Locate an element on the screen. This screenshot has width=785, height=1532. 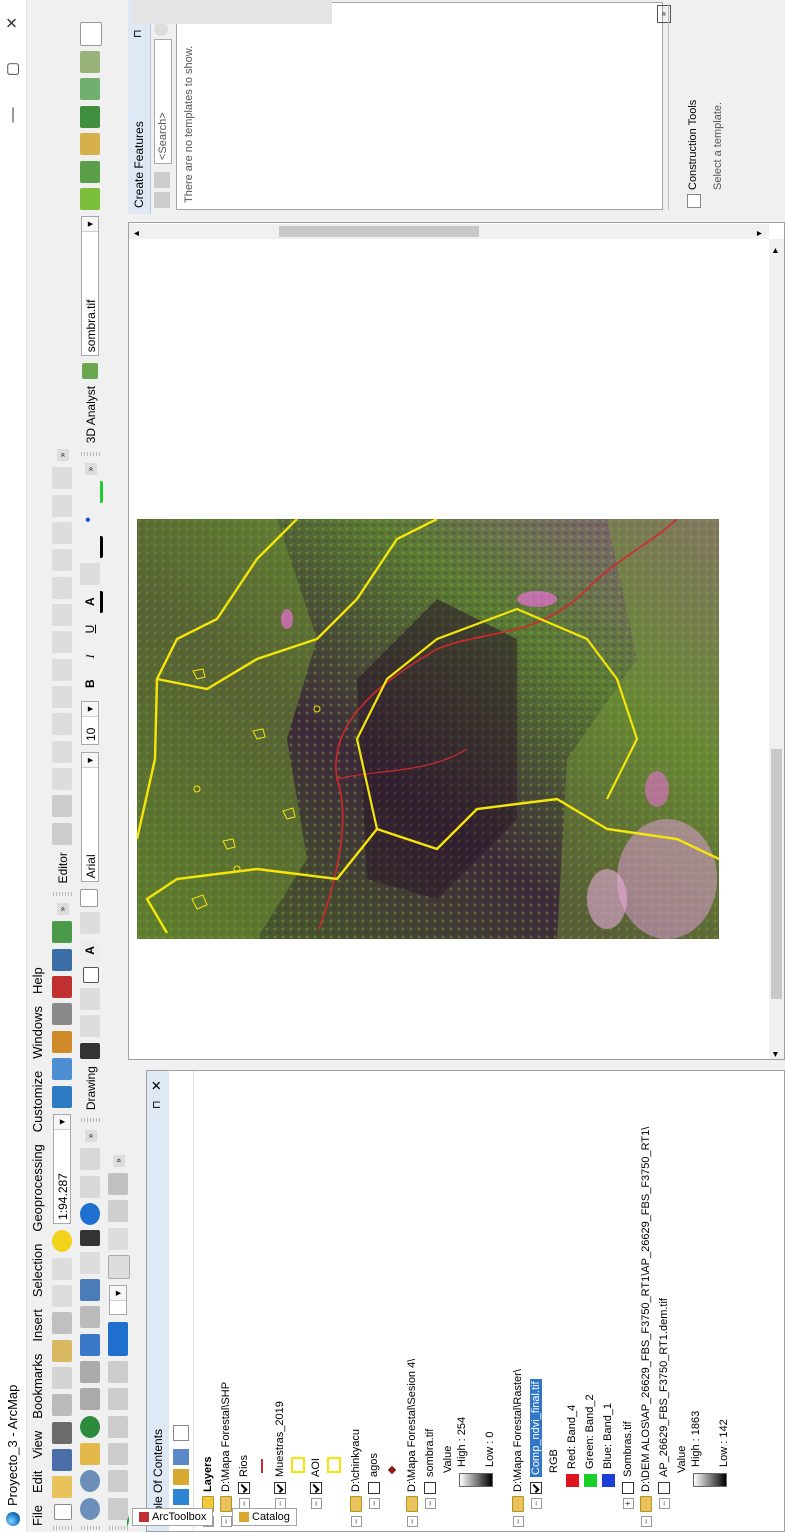
interpolate-line-icon is located at coordinates (90, 116).